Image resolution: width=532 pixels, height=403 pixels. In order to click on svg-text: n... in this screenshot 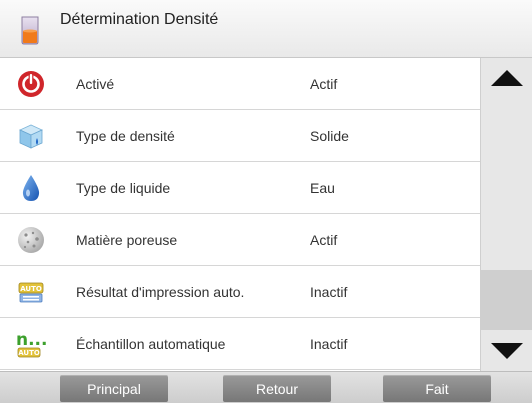, I will do `click(31, 340)`.